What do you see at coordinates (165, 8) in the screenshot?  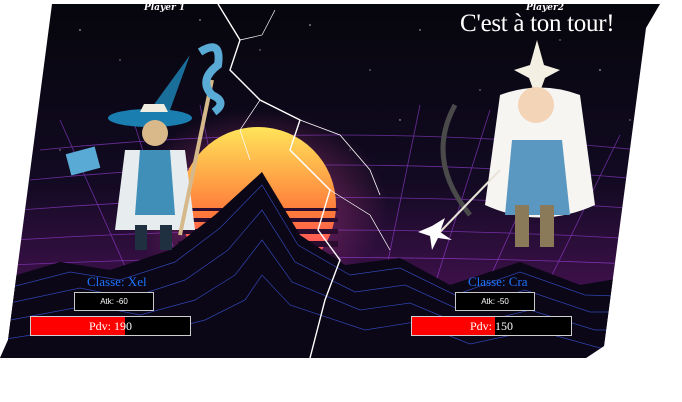 I see `player1-title: Player 1` at bounding box center [165, 8].